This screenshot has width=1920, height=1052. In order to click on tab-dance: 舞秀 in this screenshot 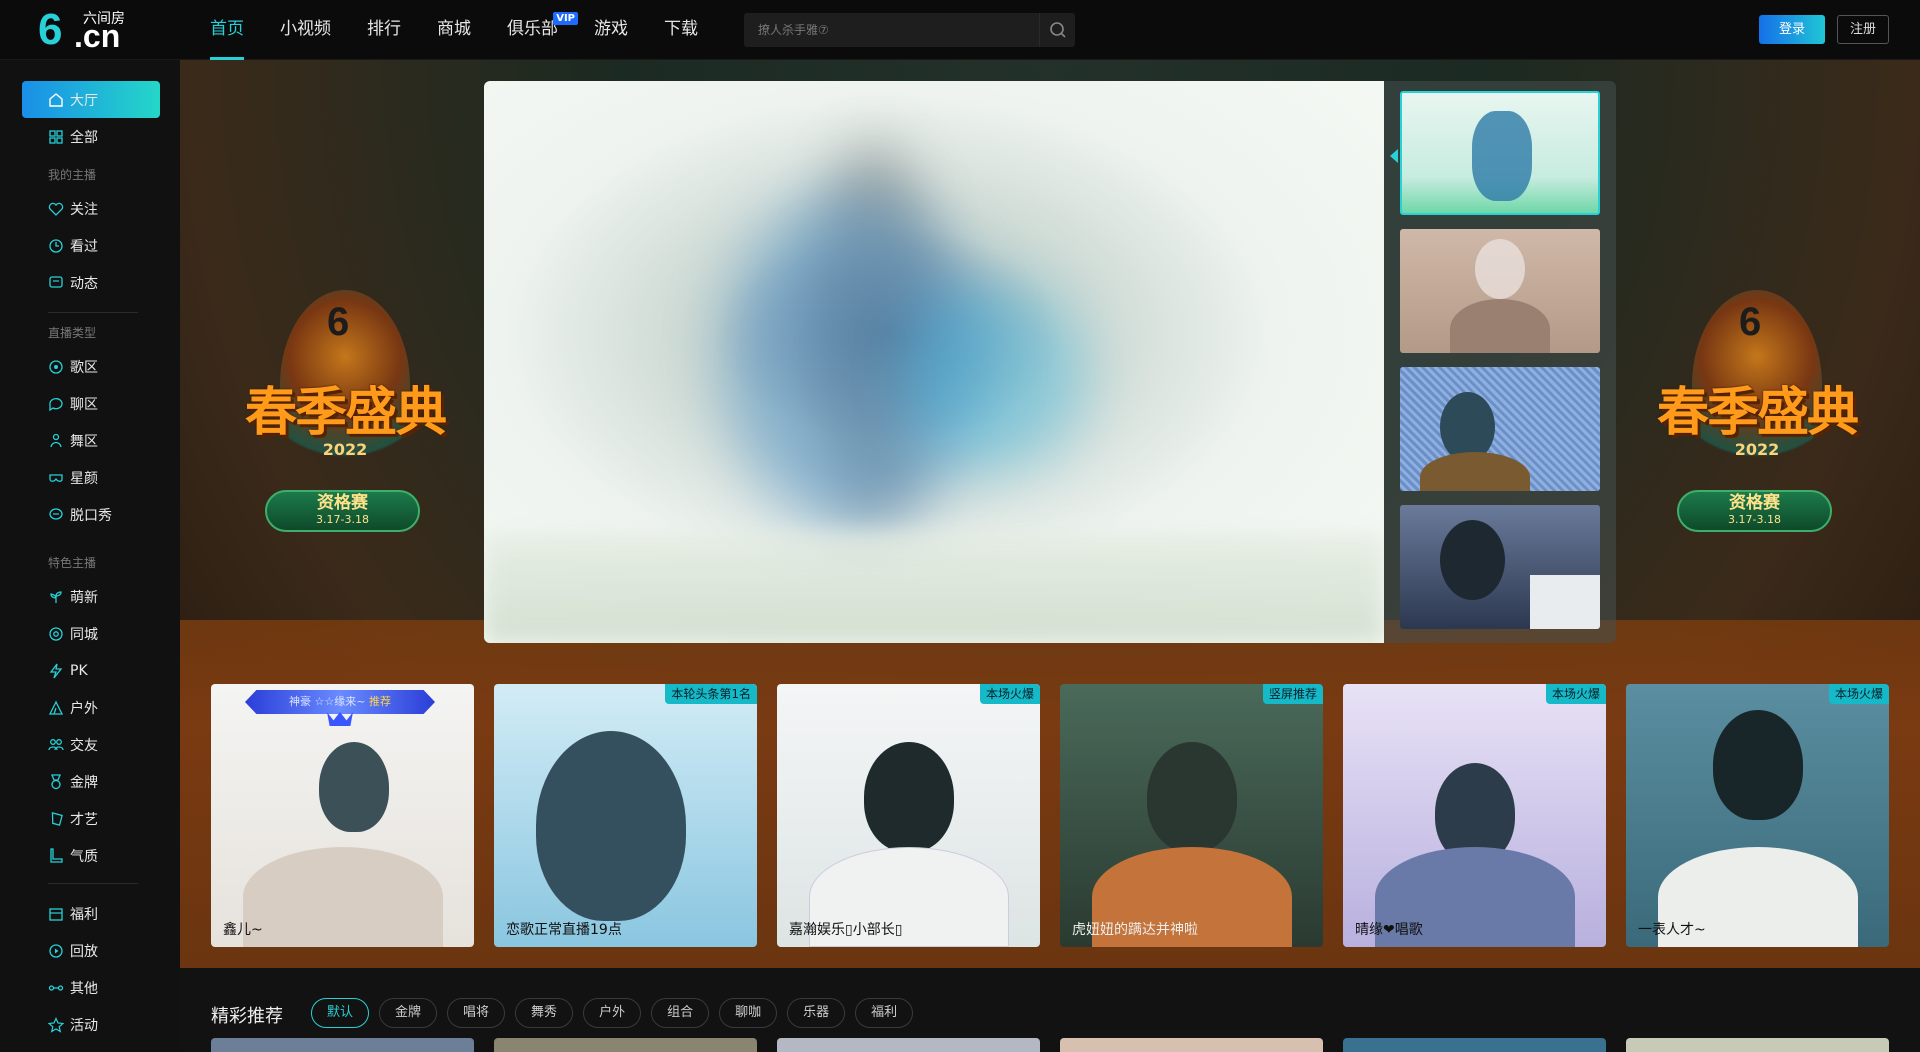, I will do `click(544, 1013)`.